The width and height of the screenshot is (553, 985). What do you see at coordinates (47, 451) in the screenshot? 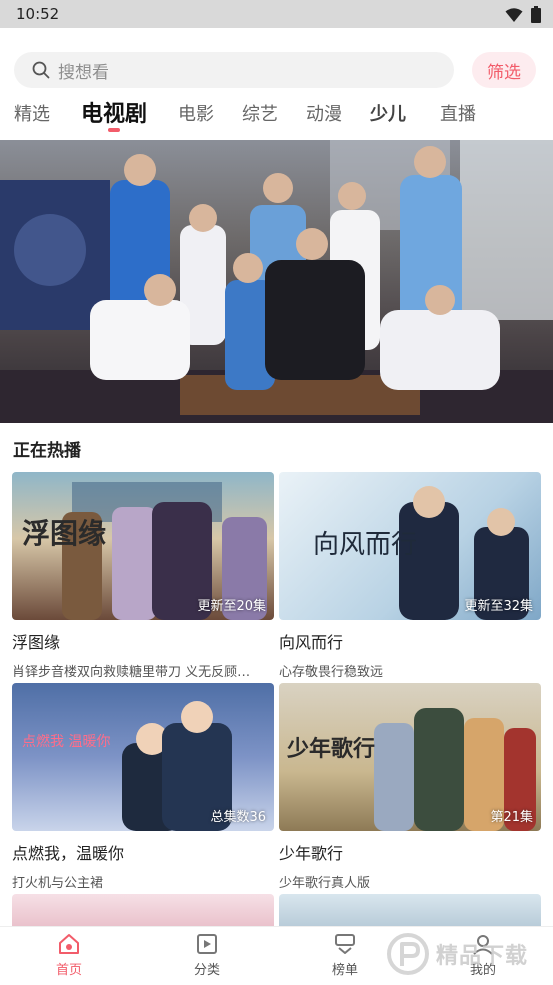
I see `section-title-now-playing: 正在热播` at bounding box center [47, 451].